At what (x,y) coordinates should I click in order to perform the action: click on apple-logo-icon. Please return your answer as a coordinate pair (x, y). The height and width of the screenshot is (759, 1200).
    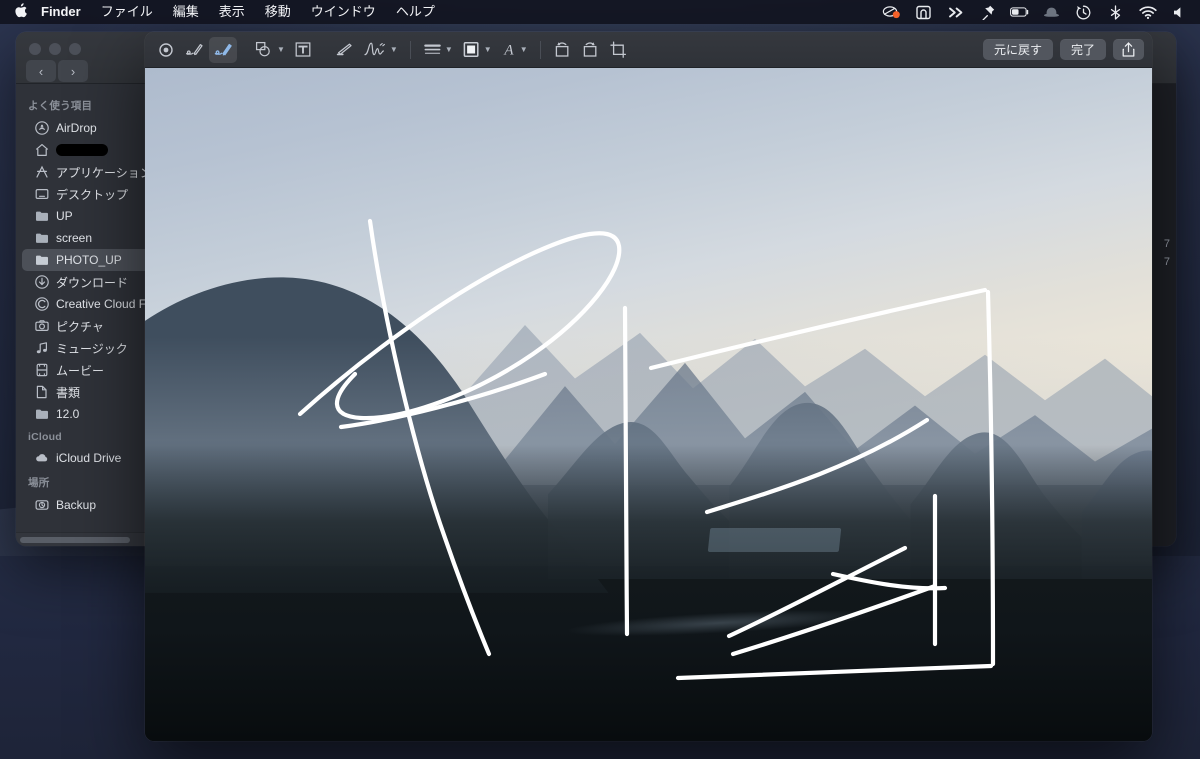
    Looking at the image, I should click on (19, 12).